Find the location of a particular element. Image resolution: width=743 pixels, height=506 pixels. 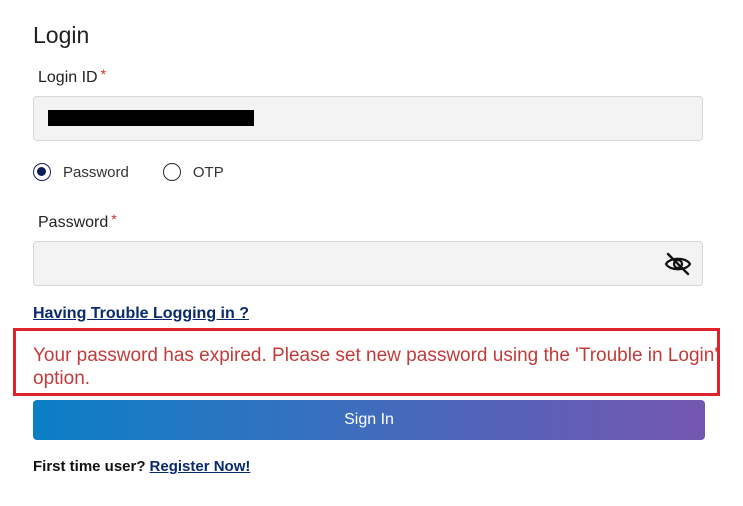

sign-in-button: Sign In is located at coordinates (369, 420).